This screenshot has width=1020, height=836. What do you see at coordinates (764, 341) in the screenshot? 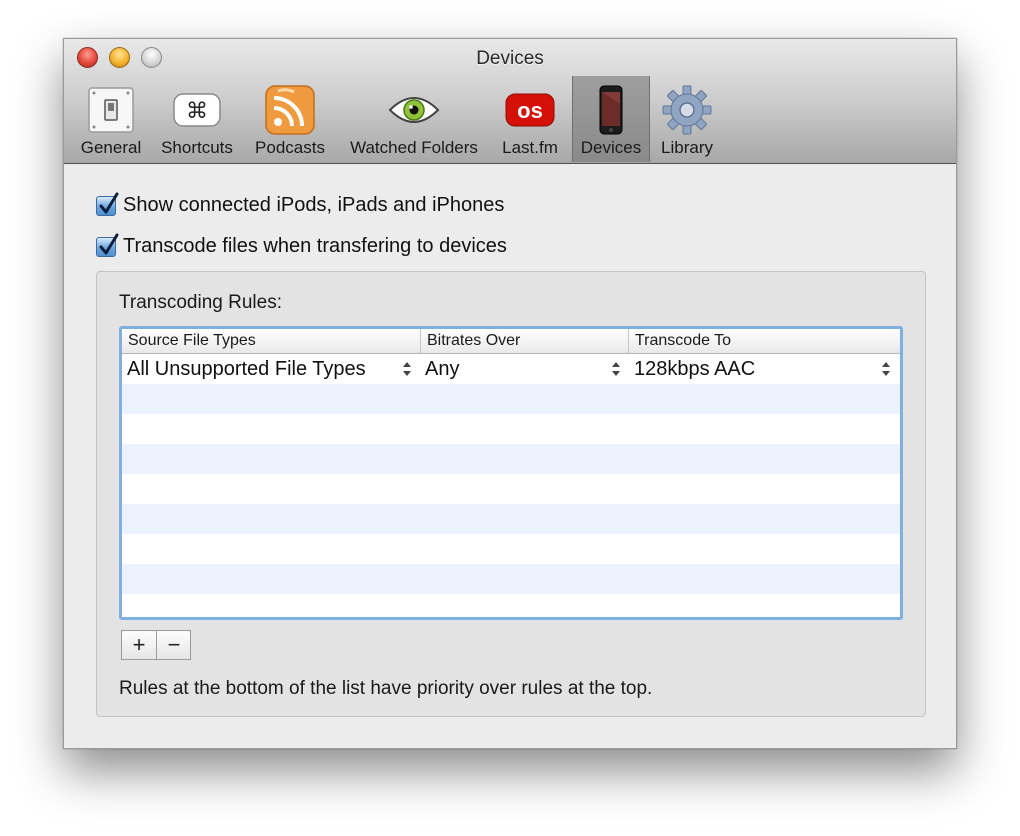
I see `column-header-target: Transcode To` at bounding box center [764, 341].